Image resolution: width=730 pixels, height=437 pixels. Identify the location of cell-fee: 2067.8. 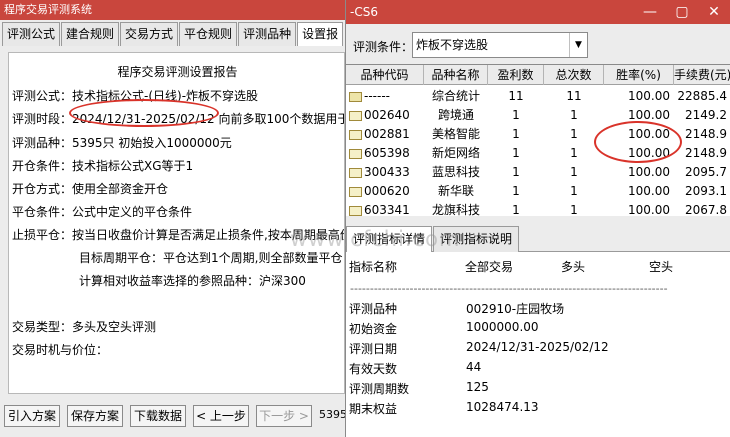
(702, 208).